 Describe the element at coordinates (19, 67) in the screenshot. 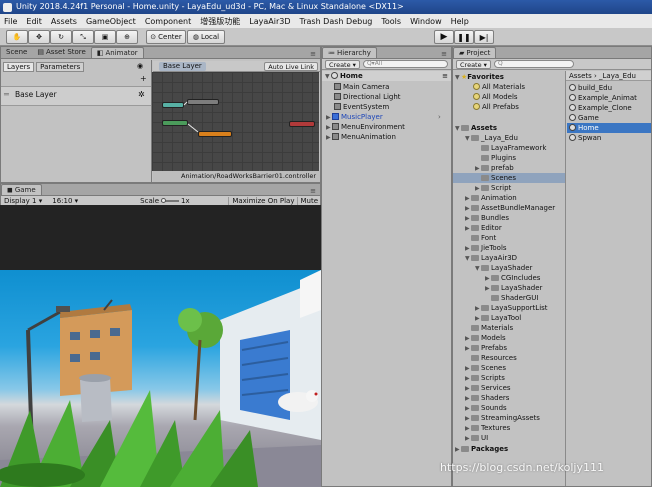

I see `layers-tab: Layers` at that location.